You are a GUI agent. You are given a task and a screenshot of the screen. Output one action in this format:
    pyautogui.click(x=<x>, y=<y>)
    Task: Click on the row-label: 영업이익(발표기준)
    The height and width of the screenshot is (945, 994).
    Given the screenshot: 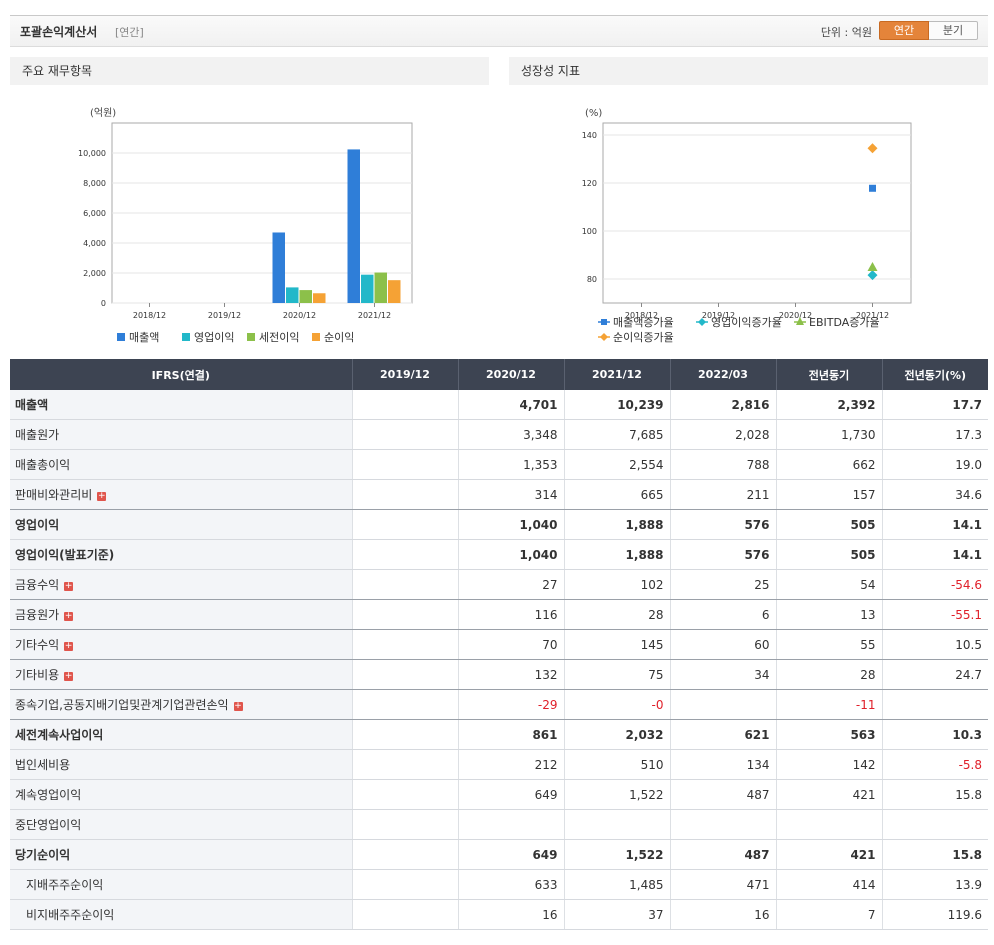 What is the action you would take?
    pyautogui.click(x=65, y=555)
    